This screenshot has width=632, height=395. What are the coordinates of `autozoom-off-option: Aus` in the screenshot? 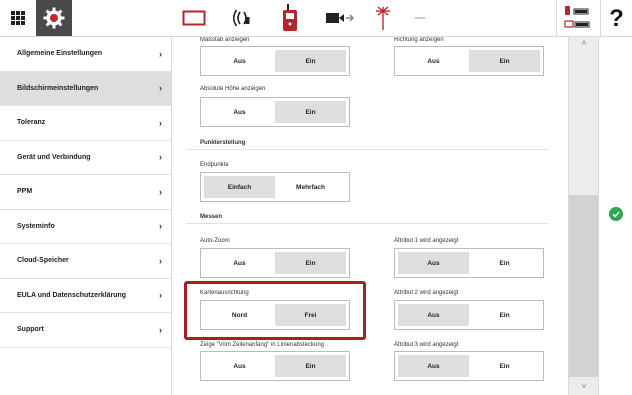 It's located at (239, 263).